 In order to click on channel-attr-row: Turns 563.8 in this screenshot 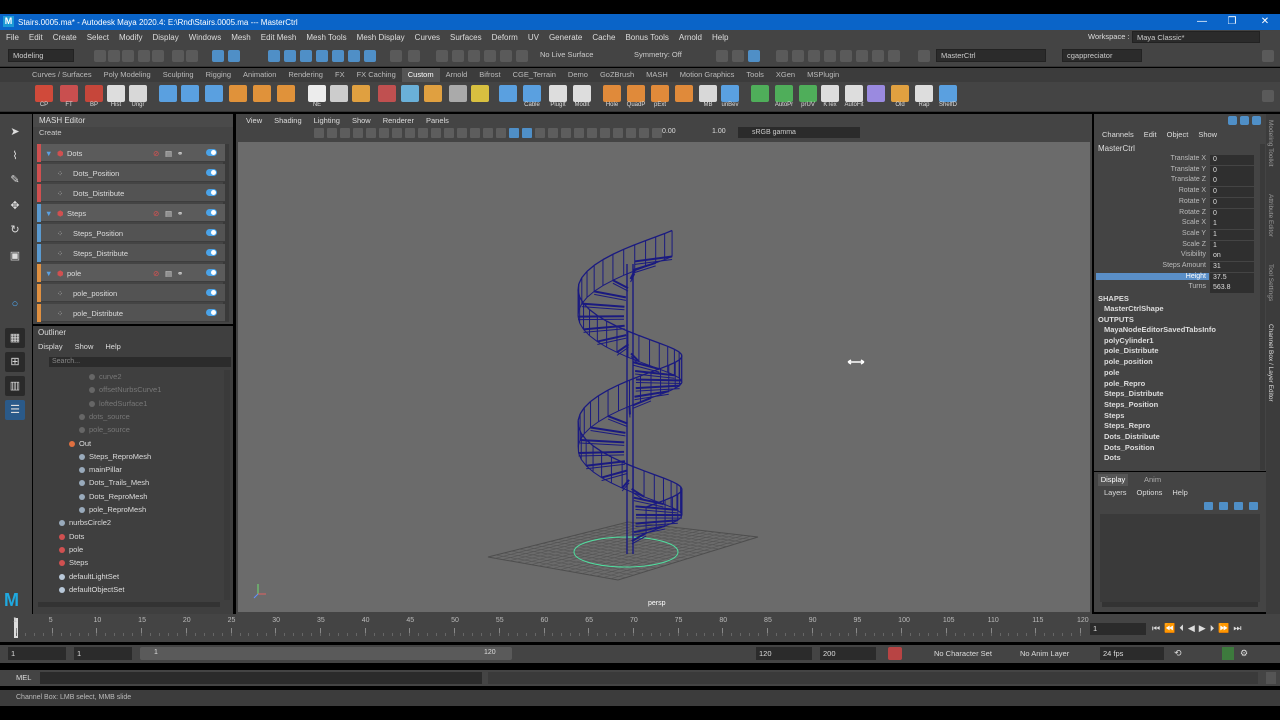, I will do `click(1174, 288)`.